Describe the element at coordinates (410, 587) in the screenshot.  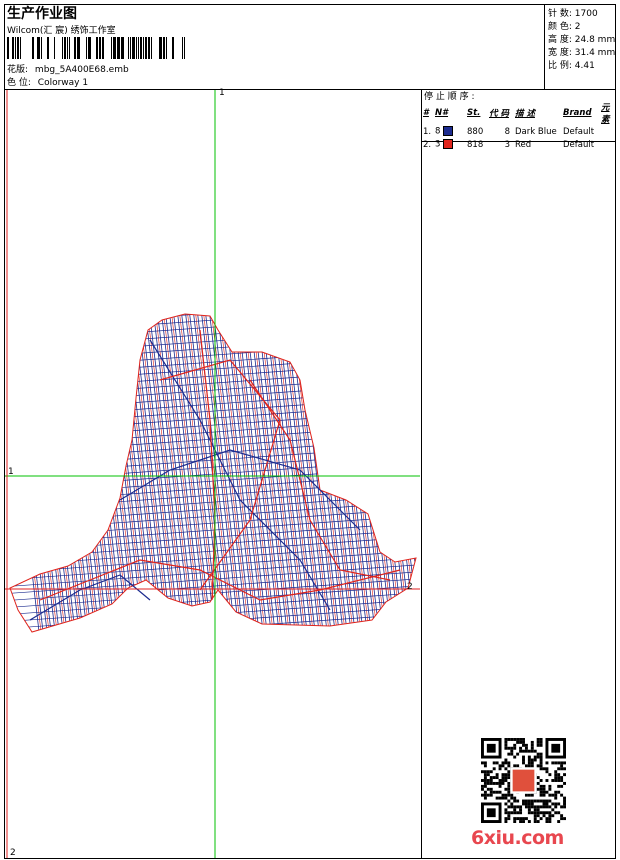
I see `axis-label-h2: 2` at that location.